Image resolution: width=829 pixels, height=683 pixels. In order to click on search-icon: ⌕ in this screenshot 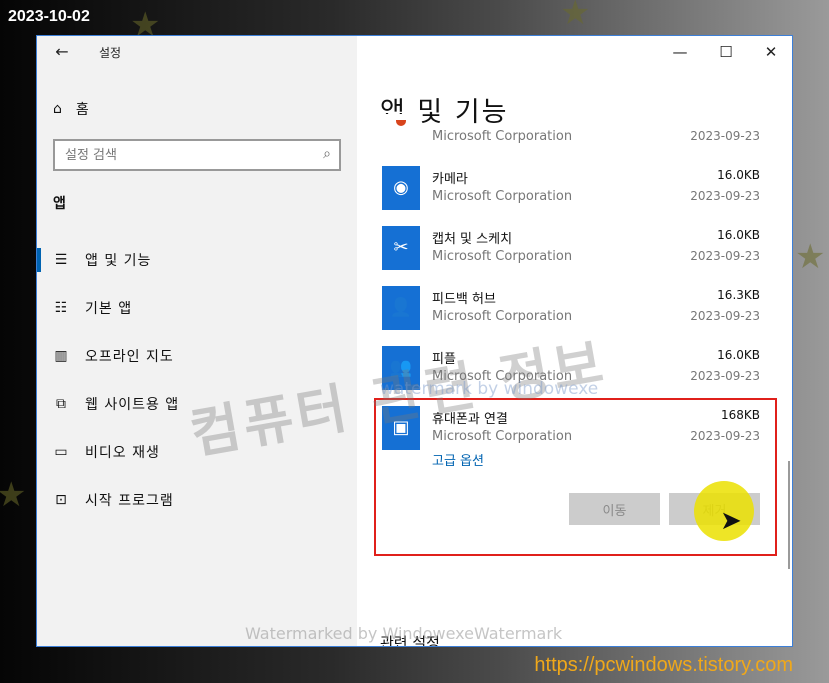, I will do `click(327, 154)`.